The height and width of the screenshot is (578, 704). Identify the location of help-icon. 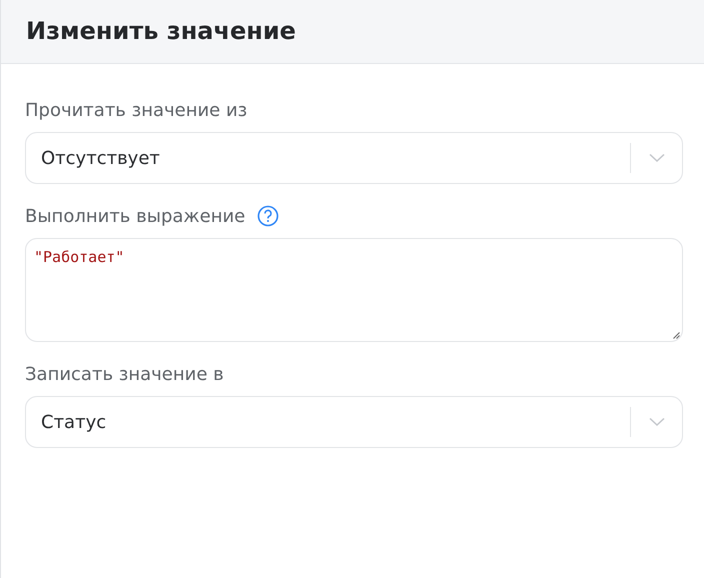
(268, 216).